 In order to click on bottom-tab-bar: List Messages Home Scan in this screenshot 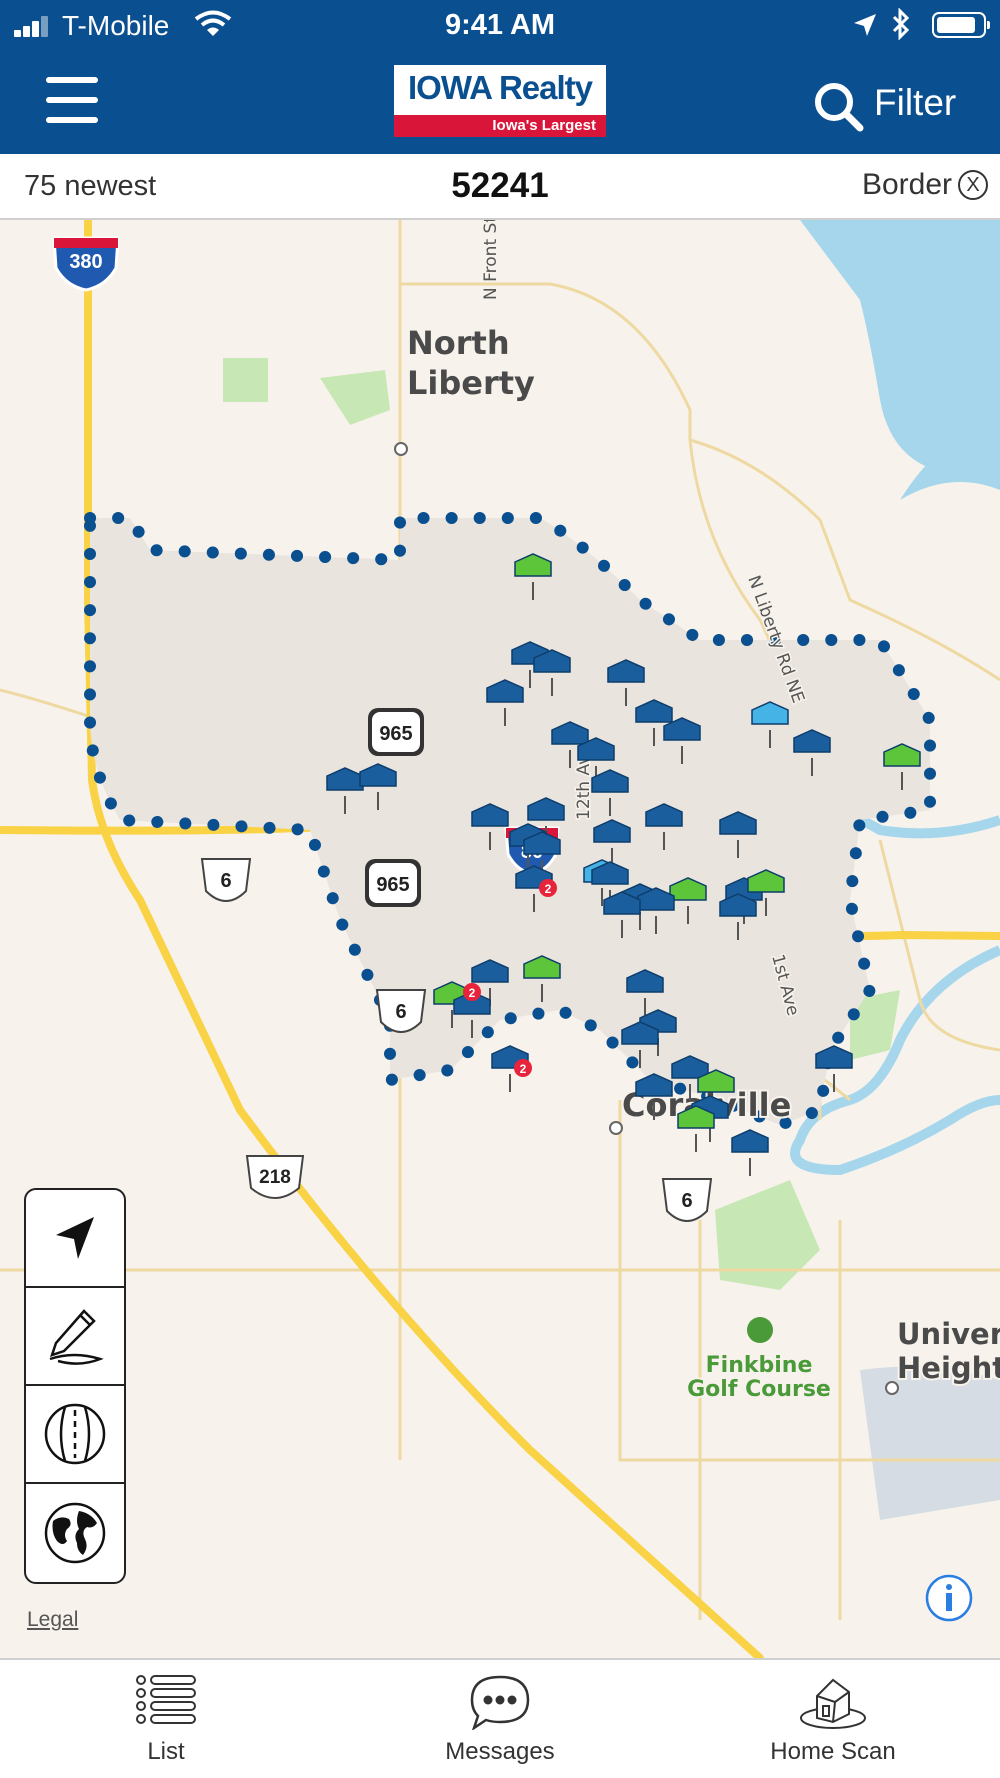, I will do `click(500, 1718)`.